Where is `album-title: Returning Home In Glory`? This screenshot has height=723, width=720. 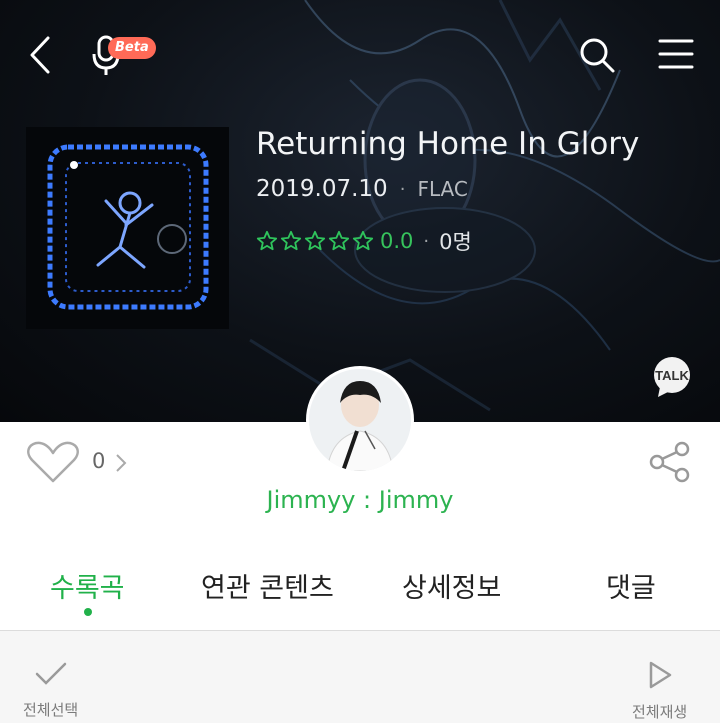
album-title: Returning Home In Glory is located at coordinates (448, 144).